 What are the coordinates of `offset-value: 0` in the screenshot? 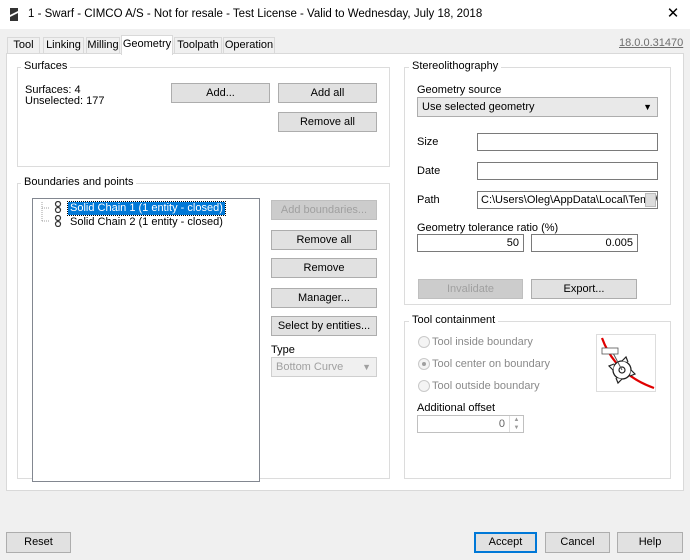 It's located at (501, 424).